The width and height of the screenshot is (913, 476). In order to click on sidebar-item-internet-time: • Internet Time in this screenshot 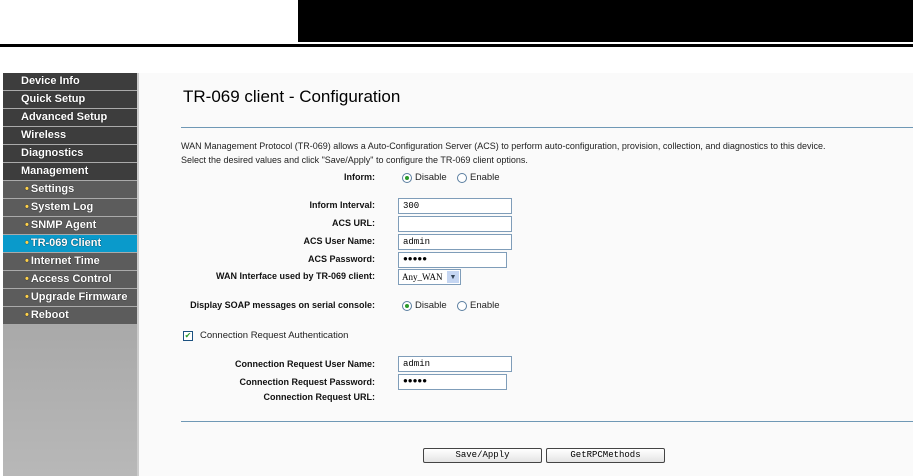, I will do `click(70, 262)`.